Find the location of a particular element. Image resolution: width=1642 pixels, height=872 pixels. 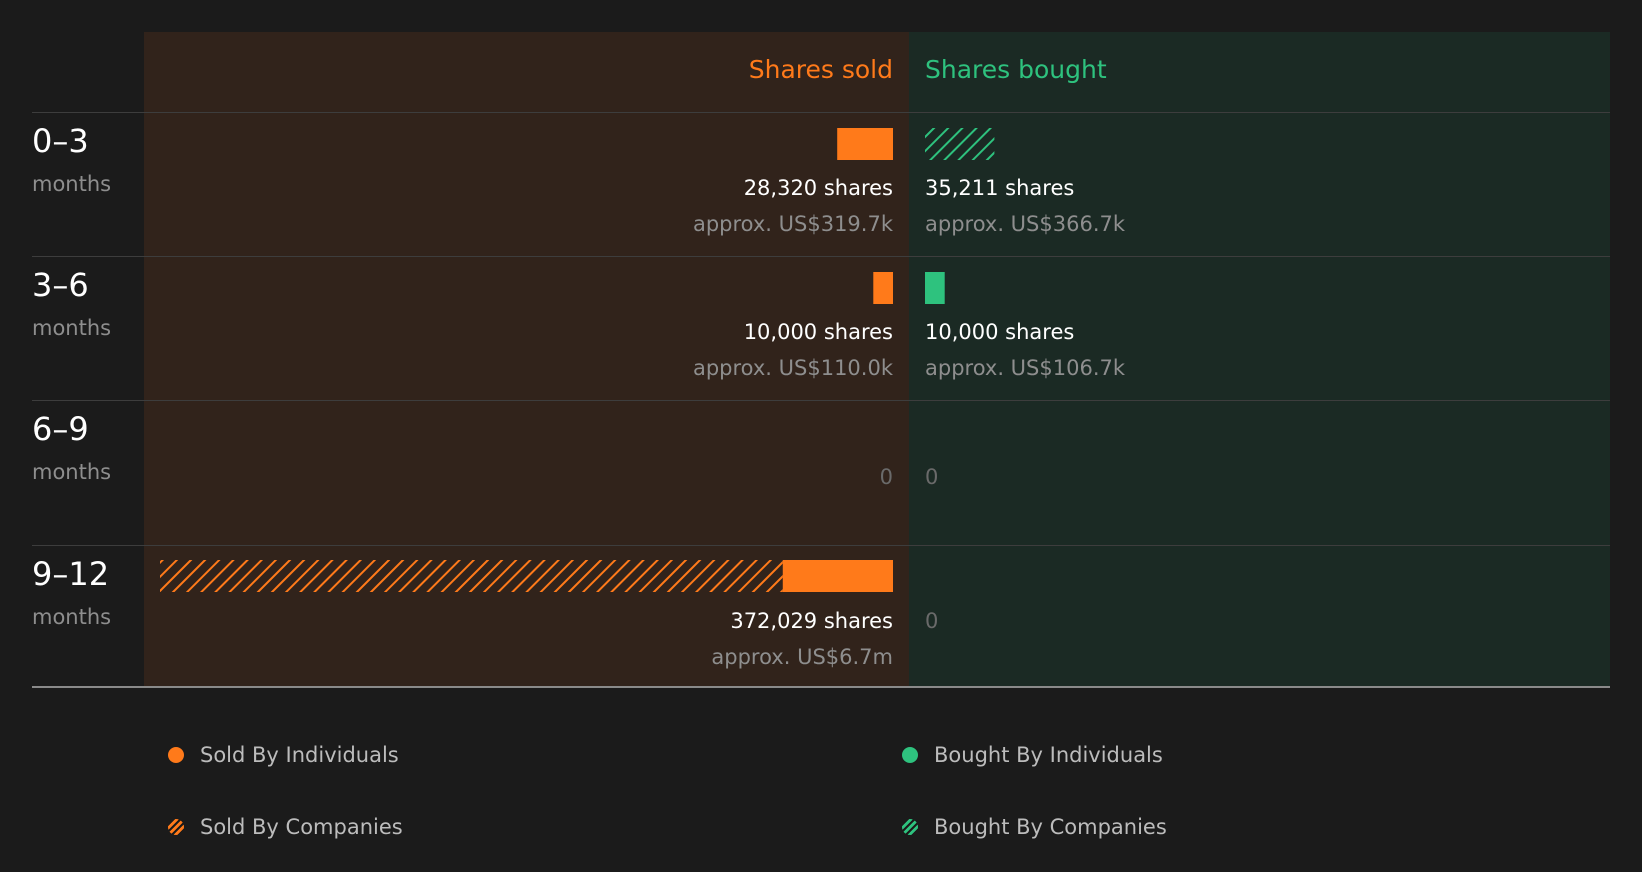

legend-bought-companies: Bought By Companies is located at coordinates (1034, 827).